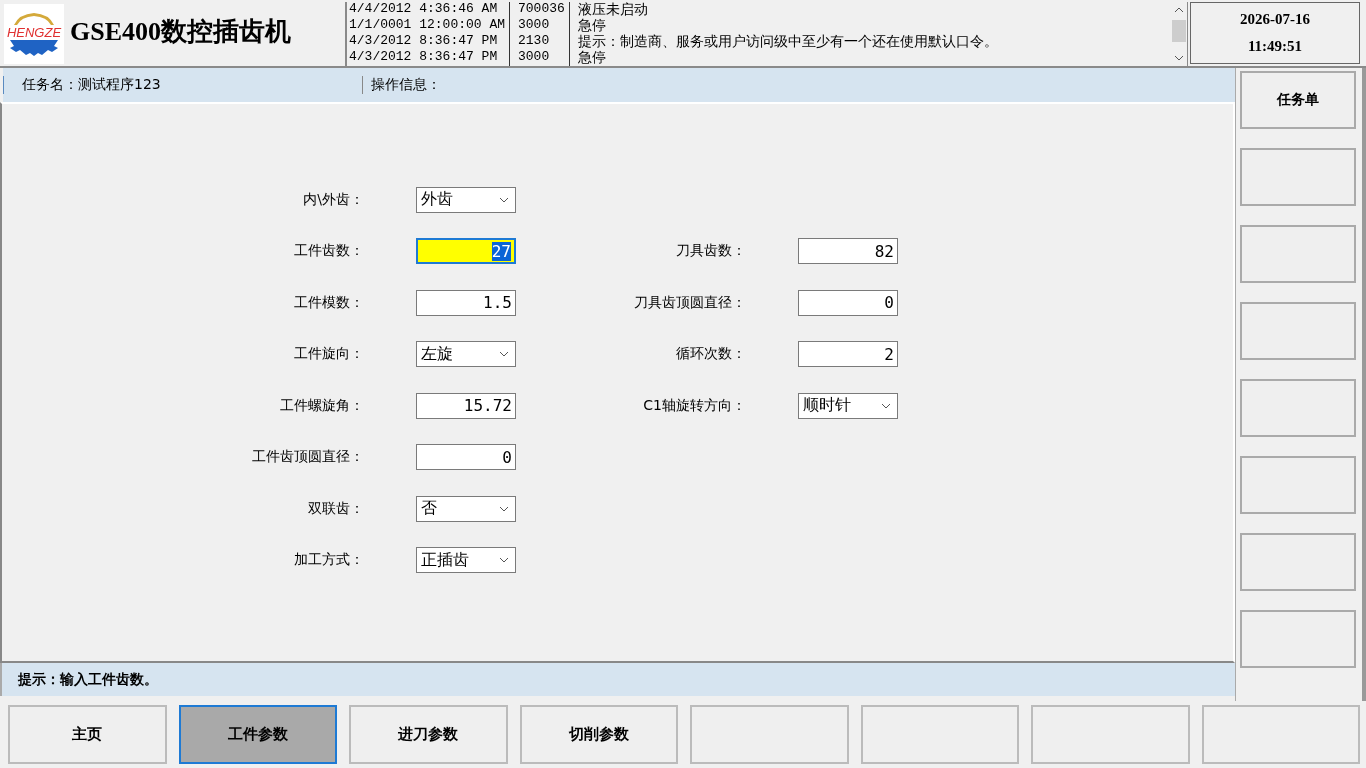  What do you see at coordinates (466, 354) in the screenshot?
I see `dropdown: 左旋` at bounding box center [466, 354].